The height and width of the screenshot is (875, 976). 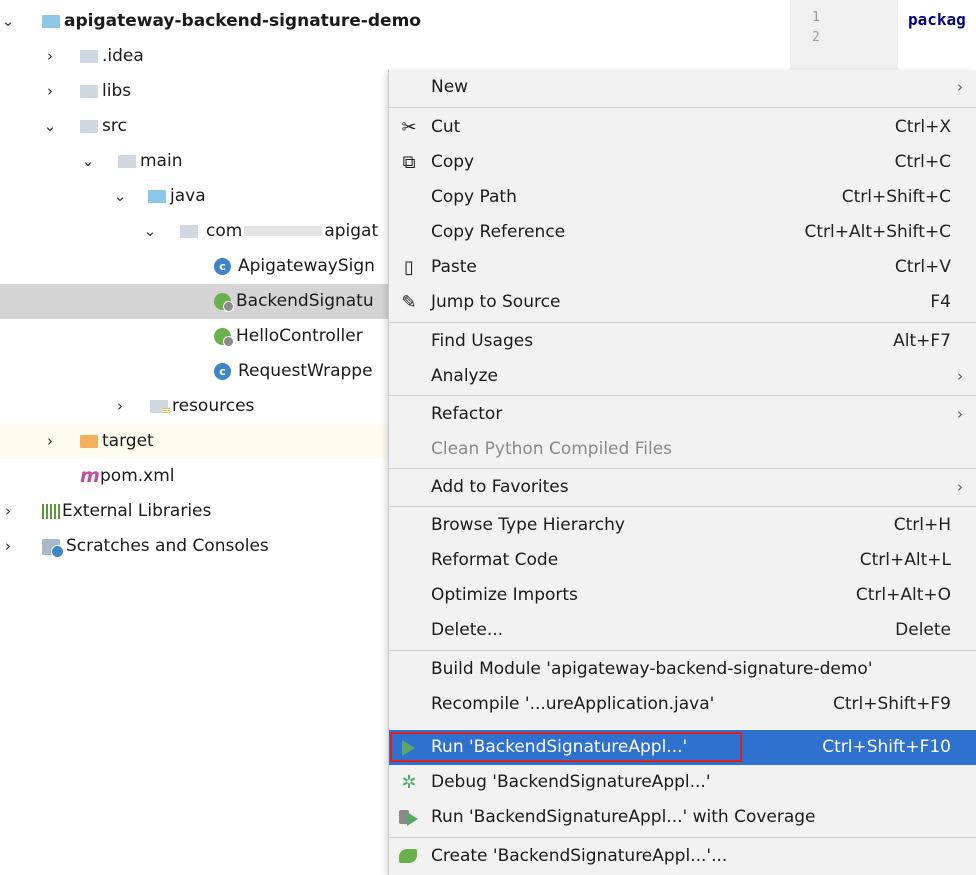 I want to click on shortcut-label: Ctrl+Shift+C, so click(x=896, y=197).